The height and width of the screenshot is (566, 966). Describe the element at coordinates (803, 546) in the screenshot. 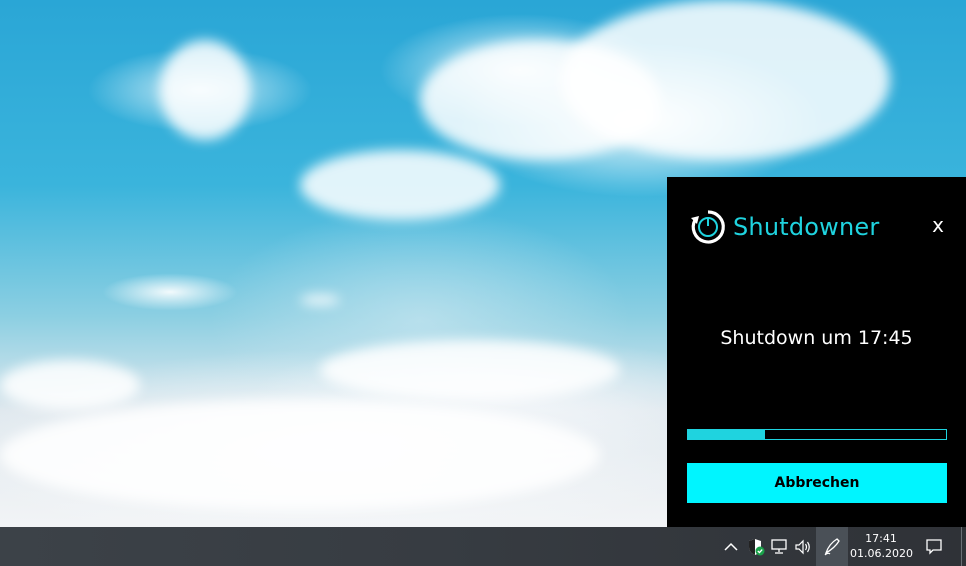

I see `volume-icon` at that location.